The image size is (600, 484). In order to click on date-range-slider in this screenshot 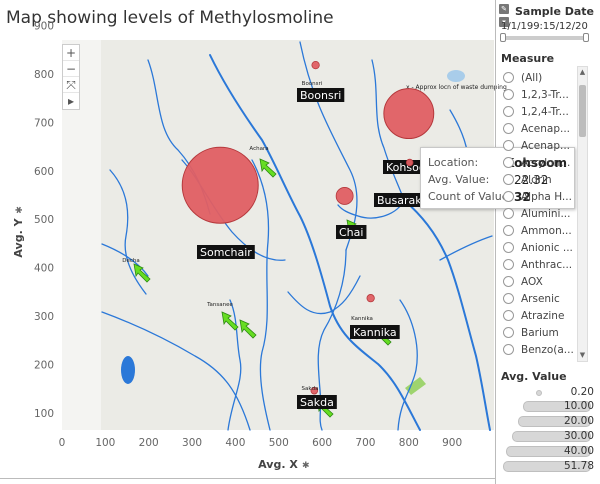, I will do `click(544, 37)`.